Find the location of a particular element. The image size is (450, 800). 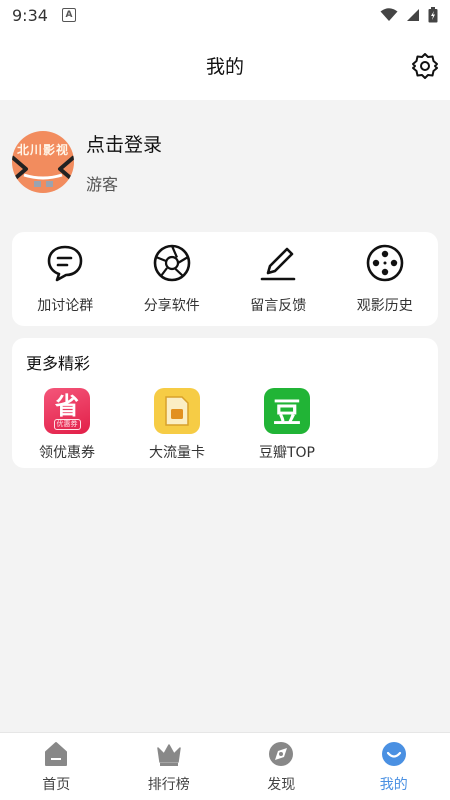

douban-top-app-label: 豆瓣TOP is located at coordinates (286, 453).